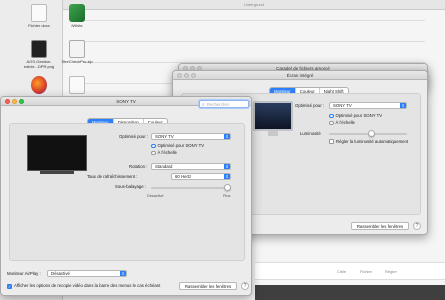 The height and width of the screenshot is (300, 445). I want to click on airplay-label: Moniteur AirPlay :, so click(24, 273).